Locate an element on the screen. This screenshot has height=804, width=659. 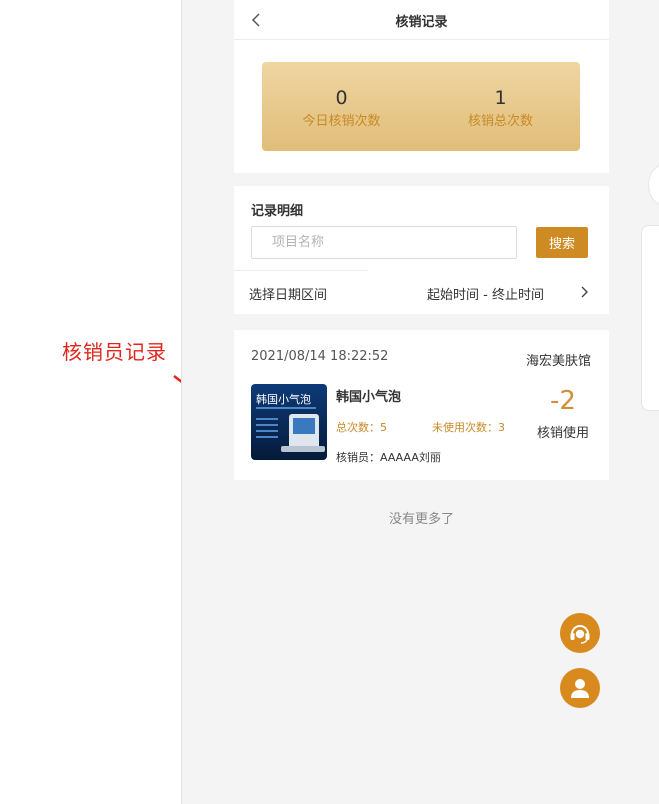
record-delta: -2 is located at coordinates (563, 401).